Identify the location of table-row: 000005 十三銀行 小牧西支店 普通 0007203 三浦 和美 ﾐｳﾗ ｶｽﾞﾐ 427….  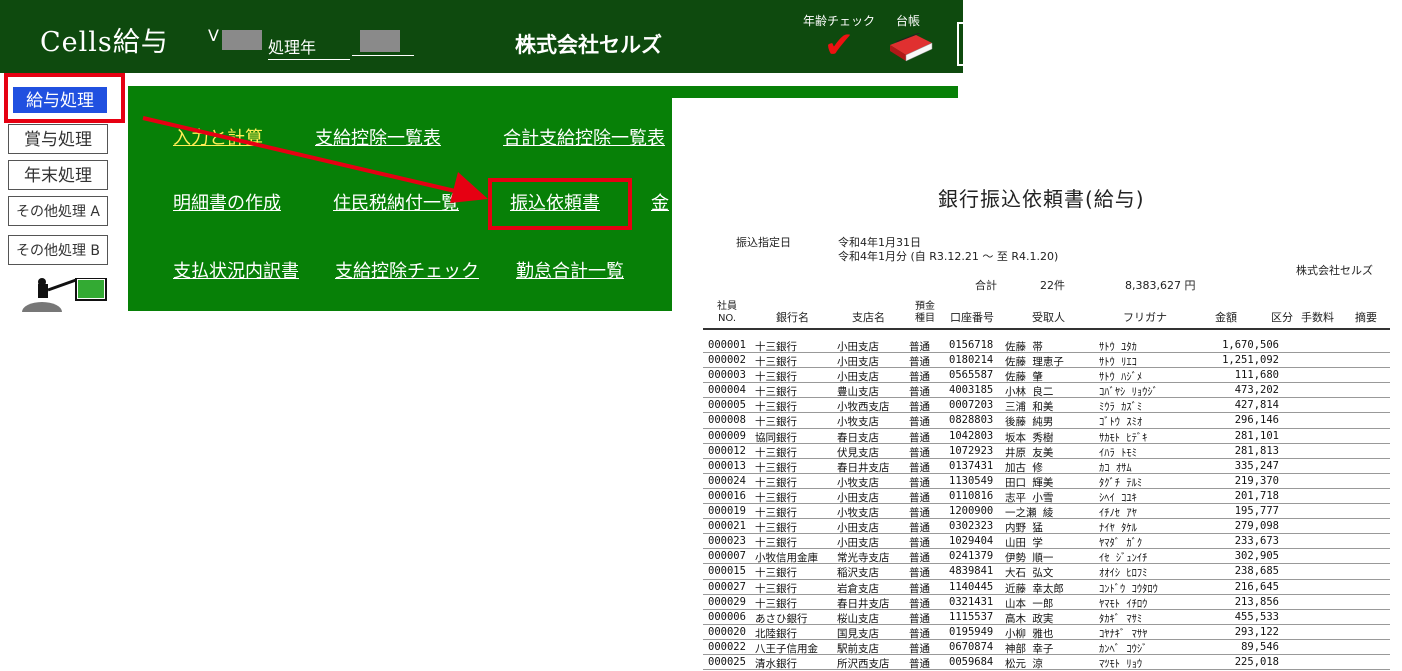
(1046, 406).